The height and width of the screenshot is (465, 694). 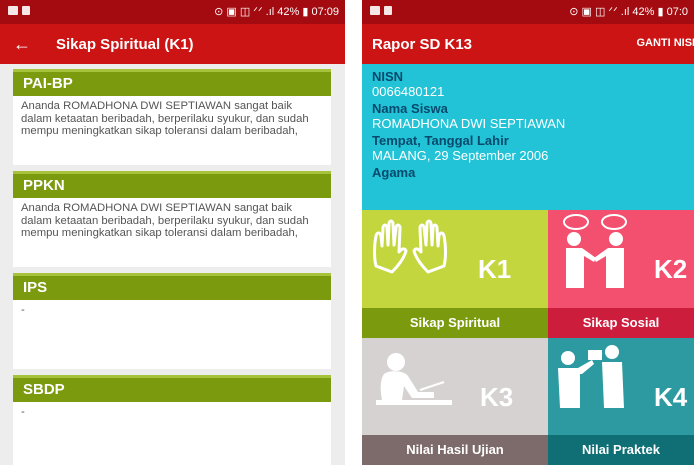 I want to click on app-title: Rapor SD K13, so click(x=422, y=44).